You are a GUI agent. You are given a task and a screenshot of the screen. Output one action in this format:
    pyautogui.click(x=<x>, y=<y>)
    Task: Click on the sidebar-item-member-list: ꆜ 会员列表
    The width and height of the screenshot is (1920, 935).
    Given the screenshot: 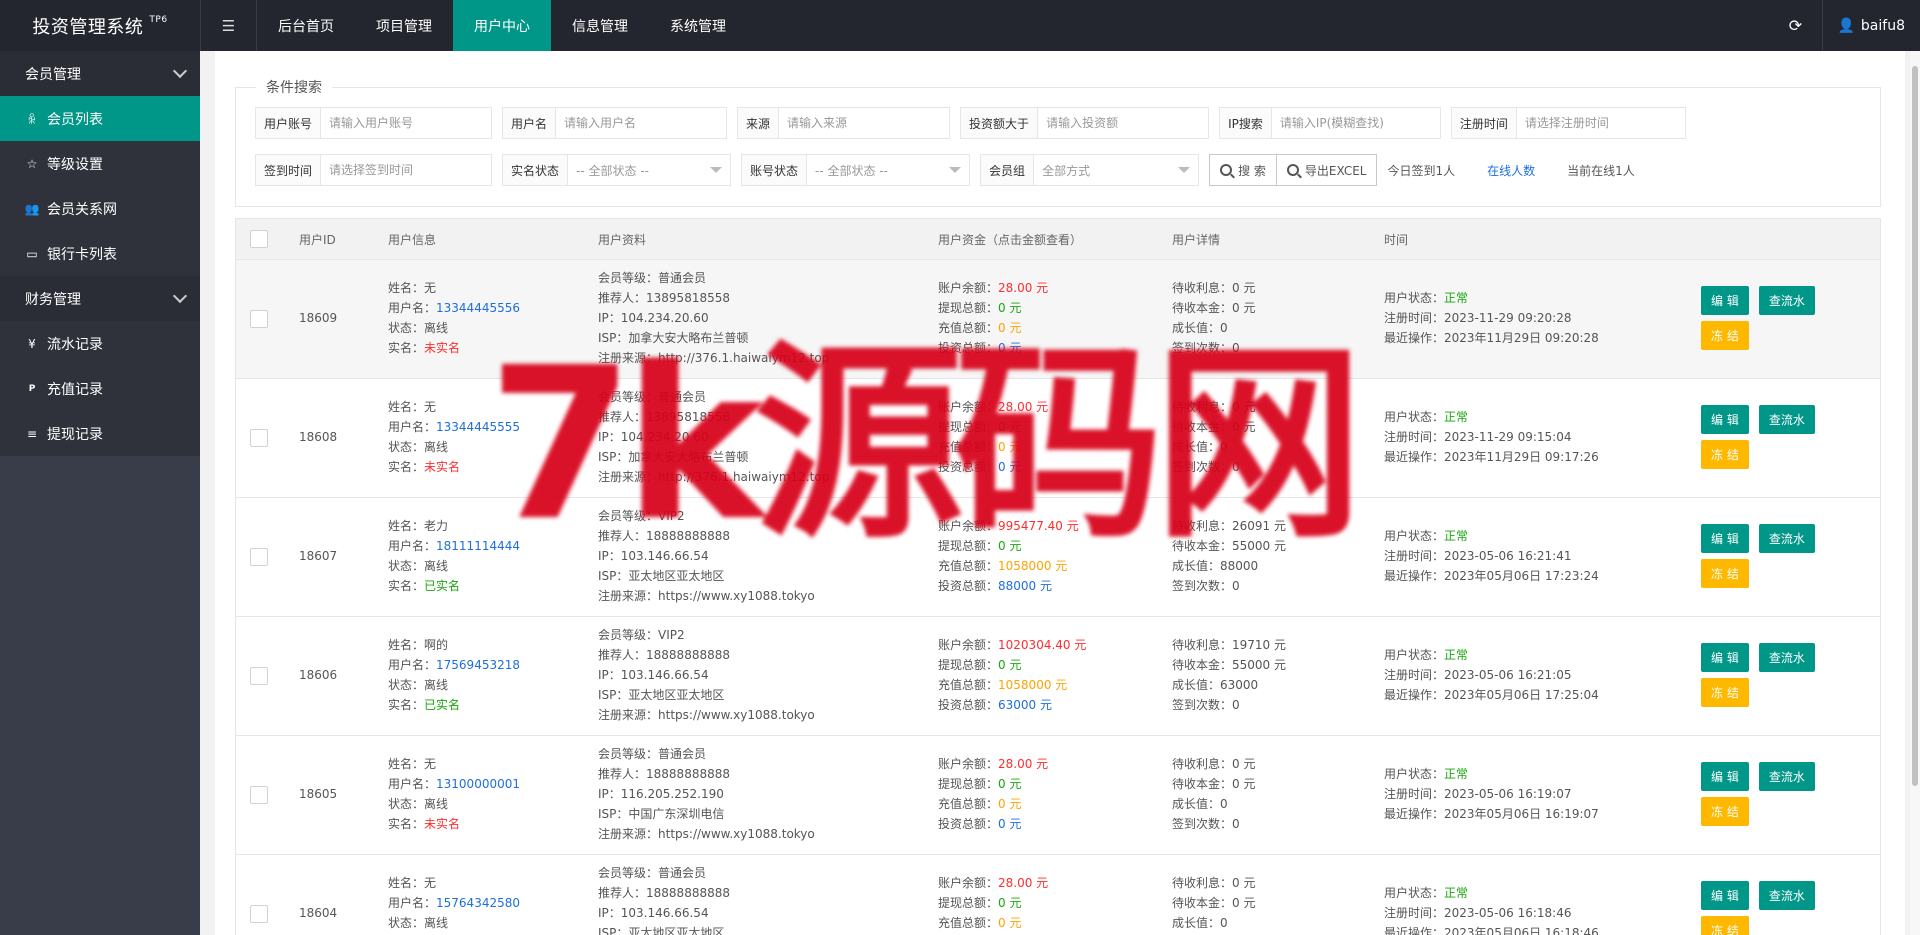 What is the action you would take?
    pyautogui.click(x=100, y=118)
    